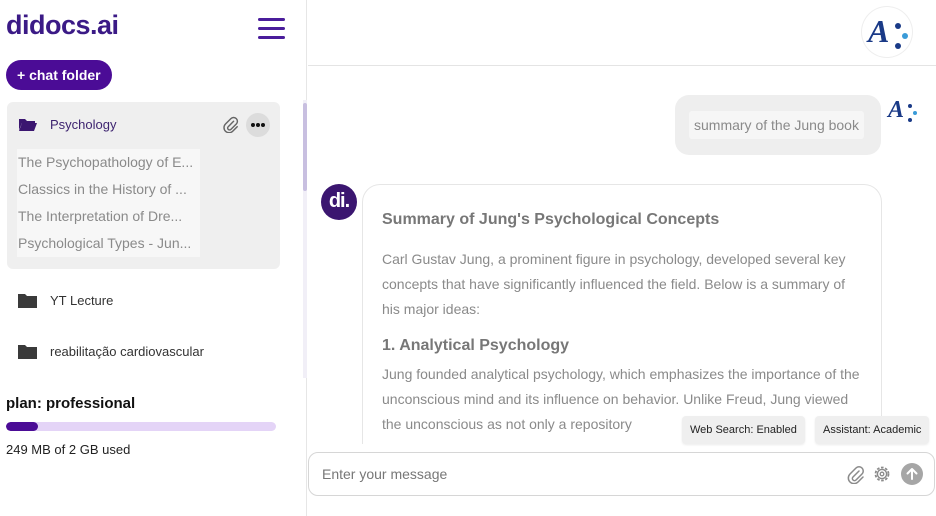 This screenshot has width=936, height=516. I want to click on storage-usage-text: 249 MB of 2 GB used, so click(68, 449).